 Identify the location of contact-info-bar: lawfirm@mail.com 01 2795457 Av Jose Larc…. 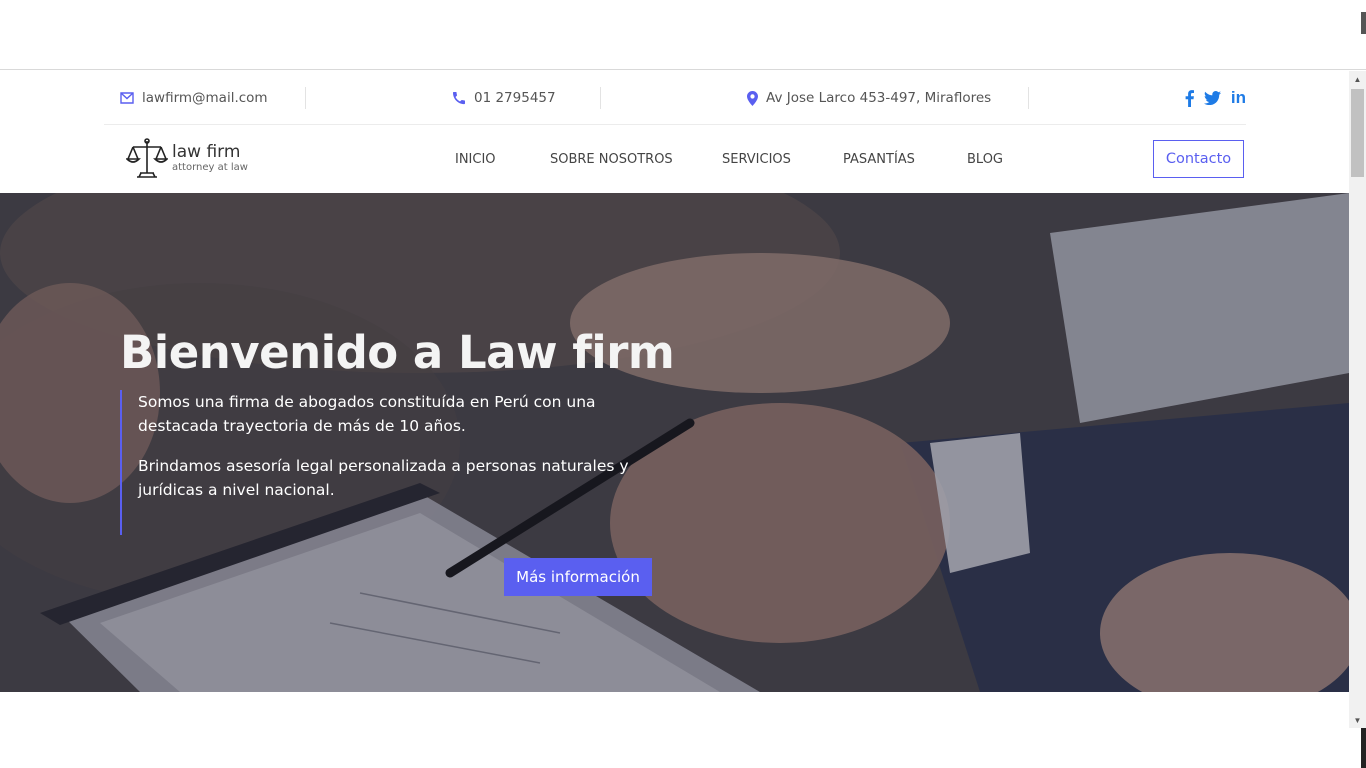
(675, 98).